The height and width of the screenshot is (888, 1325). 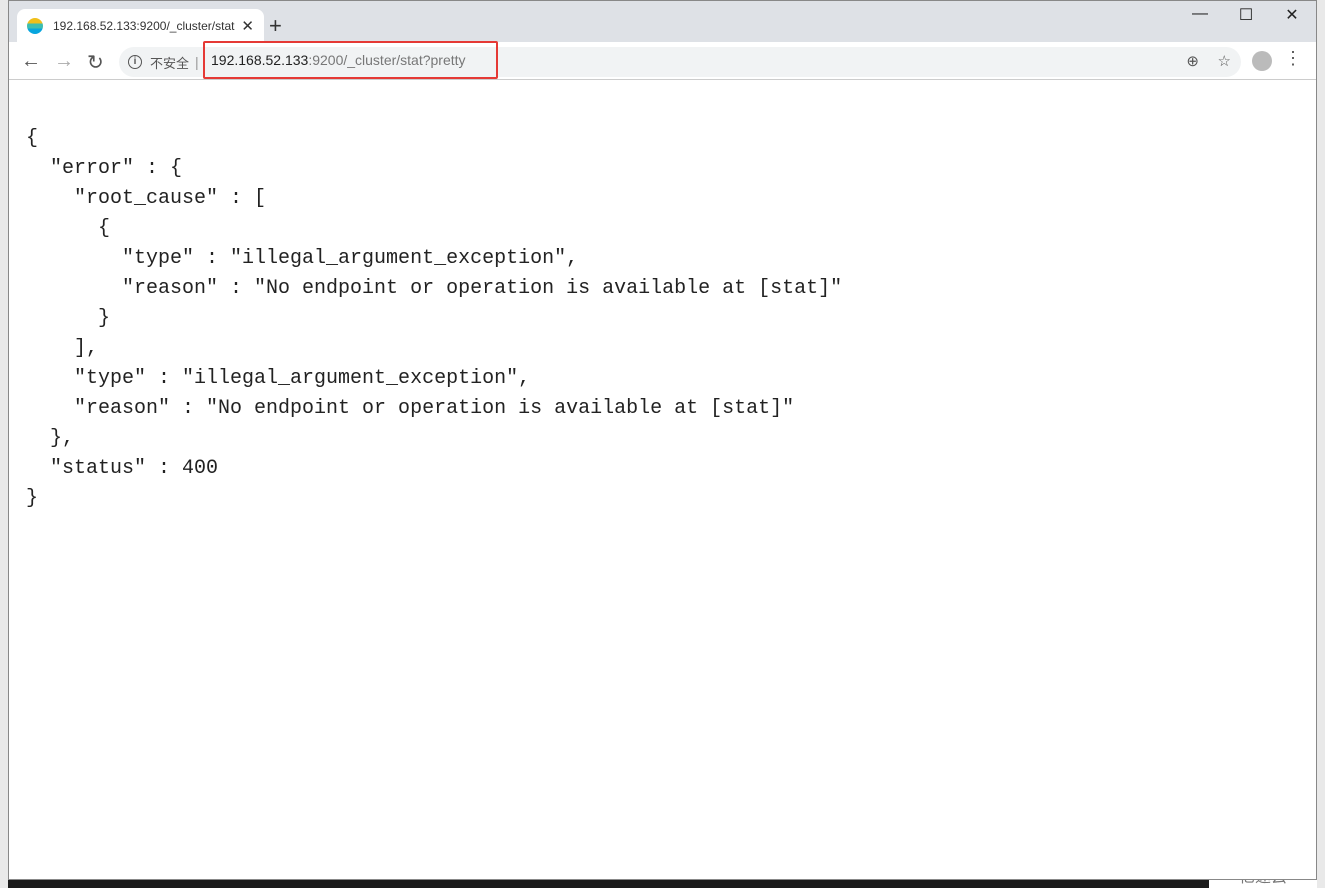 I want to click on forward-button: →, so click(x=64, y=61).